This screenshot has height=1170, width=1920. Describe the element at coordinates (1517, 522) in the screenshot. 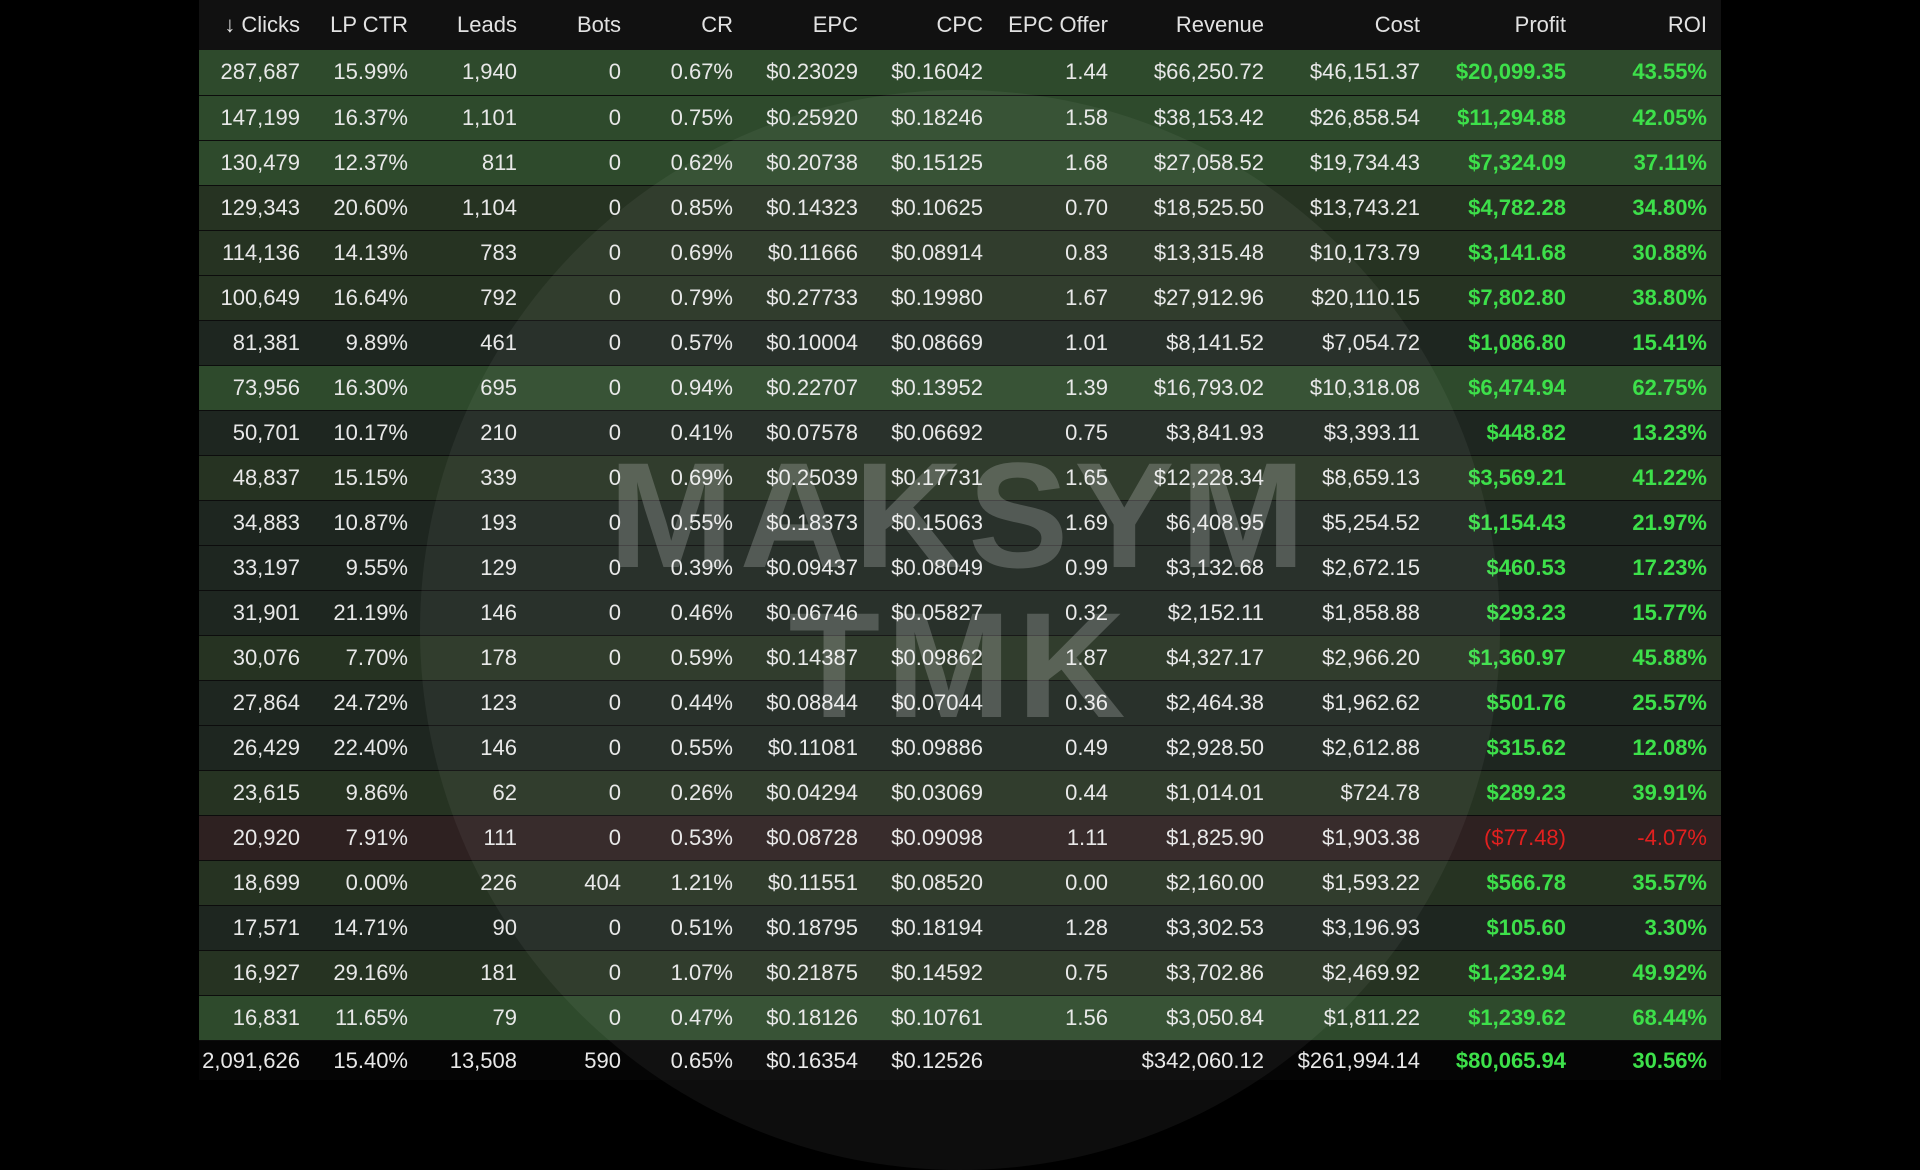

I see `cell-profit: $1,154.43` at that location.